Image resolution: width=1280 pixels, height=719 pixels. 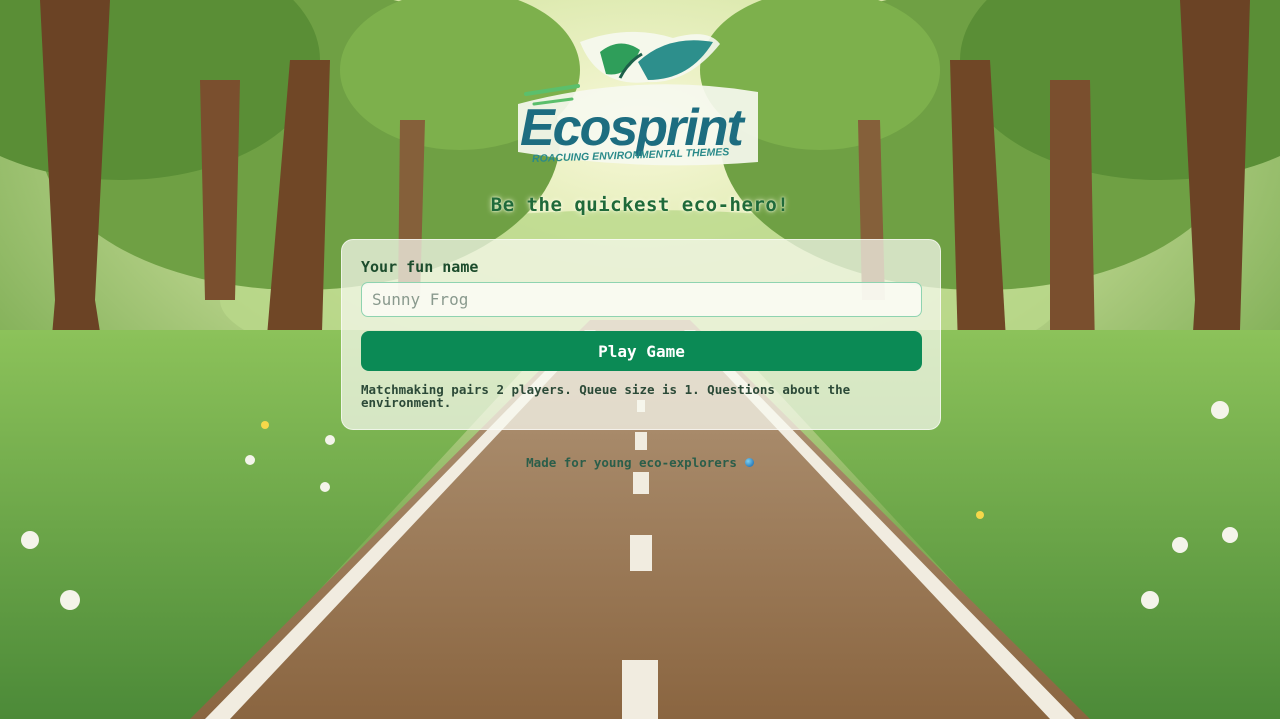 I want to click on name-label: Your fun name, so click(x=420, y=267).